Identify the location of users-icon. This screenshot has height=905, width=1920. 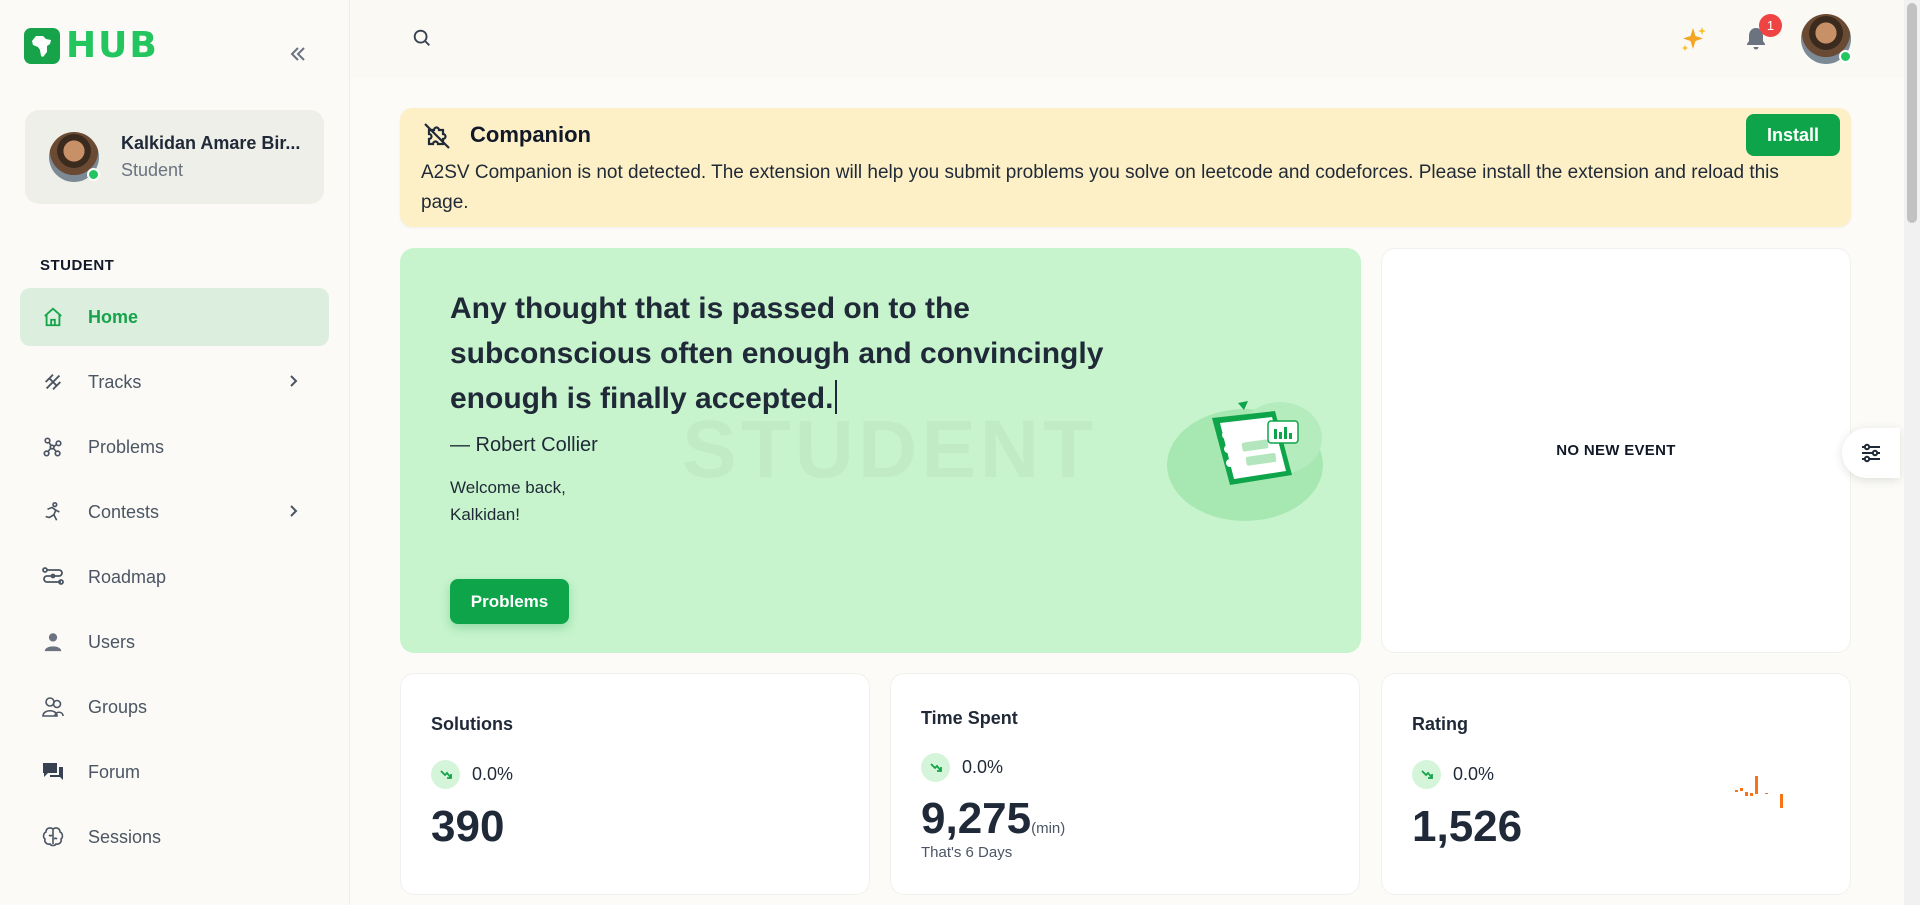
(53, 642).